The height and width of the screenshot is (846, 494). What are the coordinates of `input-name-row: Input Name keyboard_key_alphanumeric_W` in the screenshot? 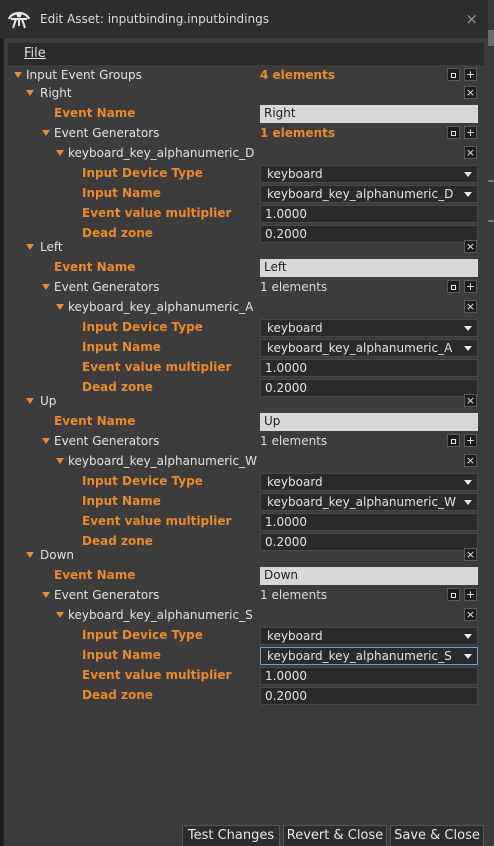 It's located at (246, 502).